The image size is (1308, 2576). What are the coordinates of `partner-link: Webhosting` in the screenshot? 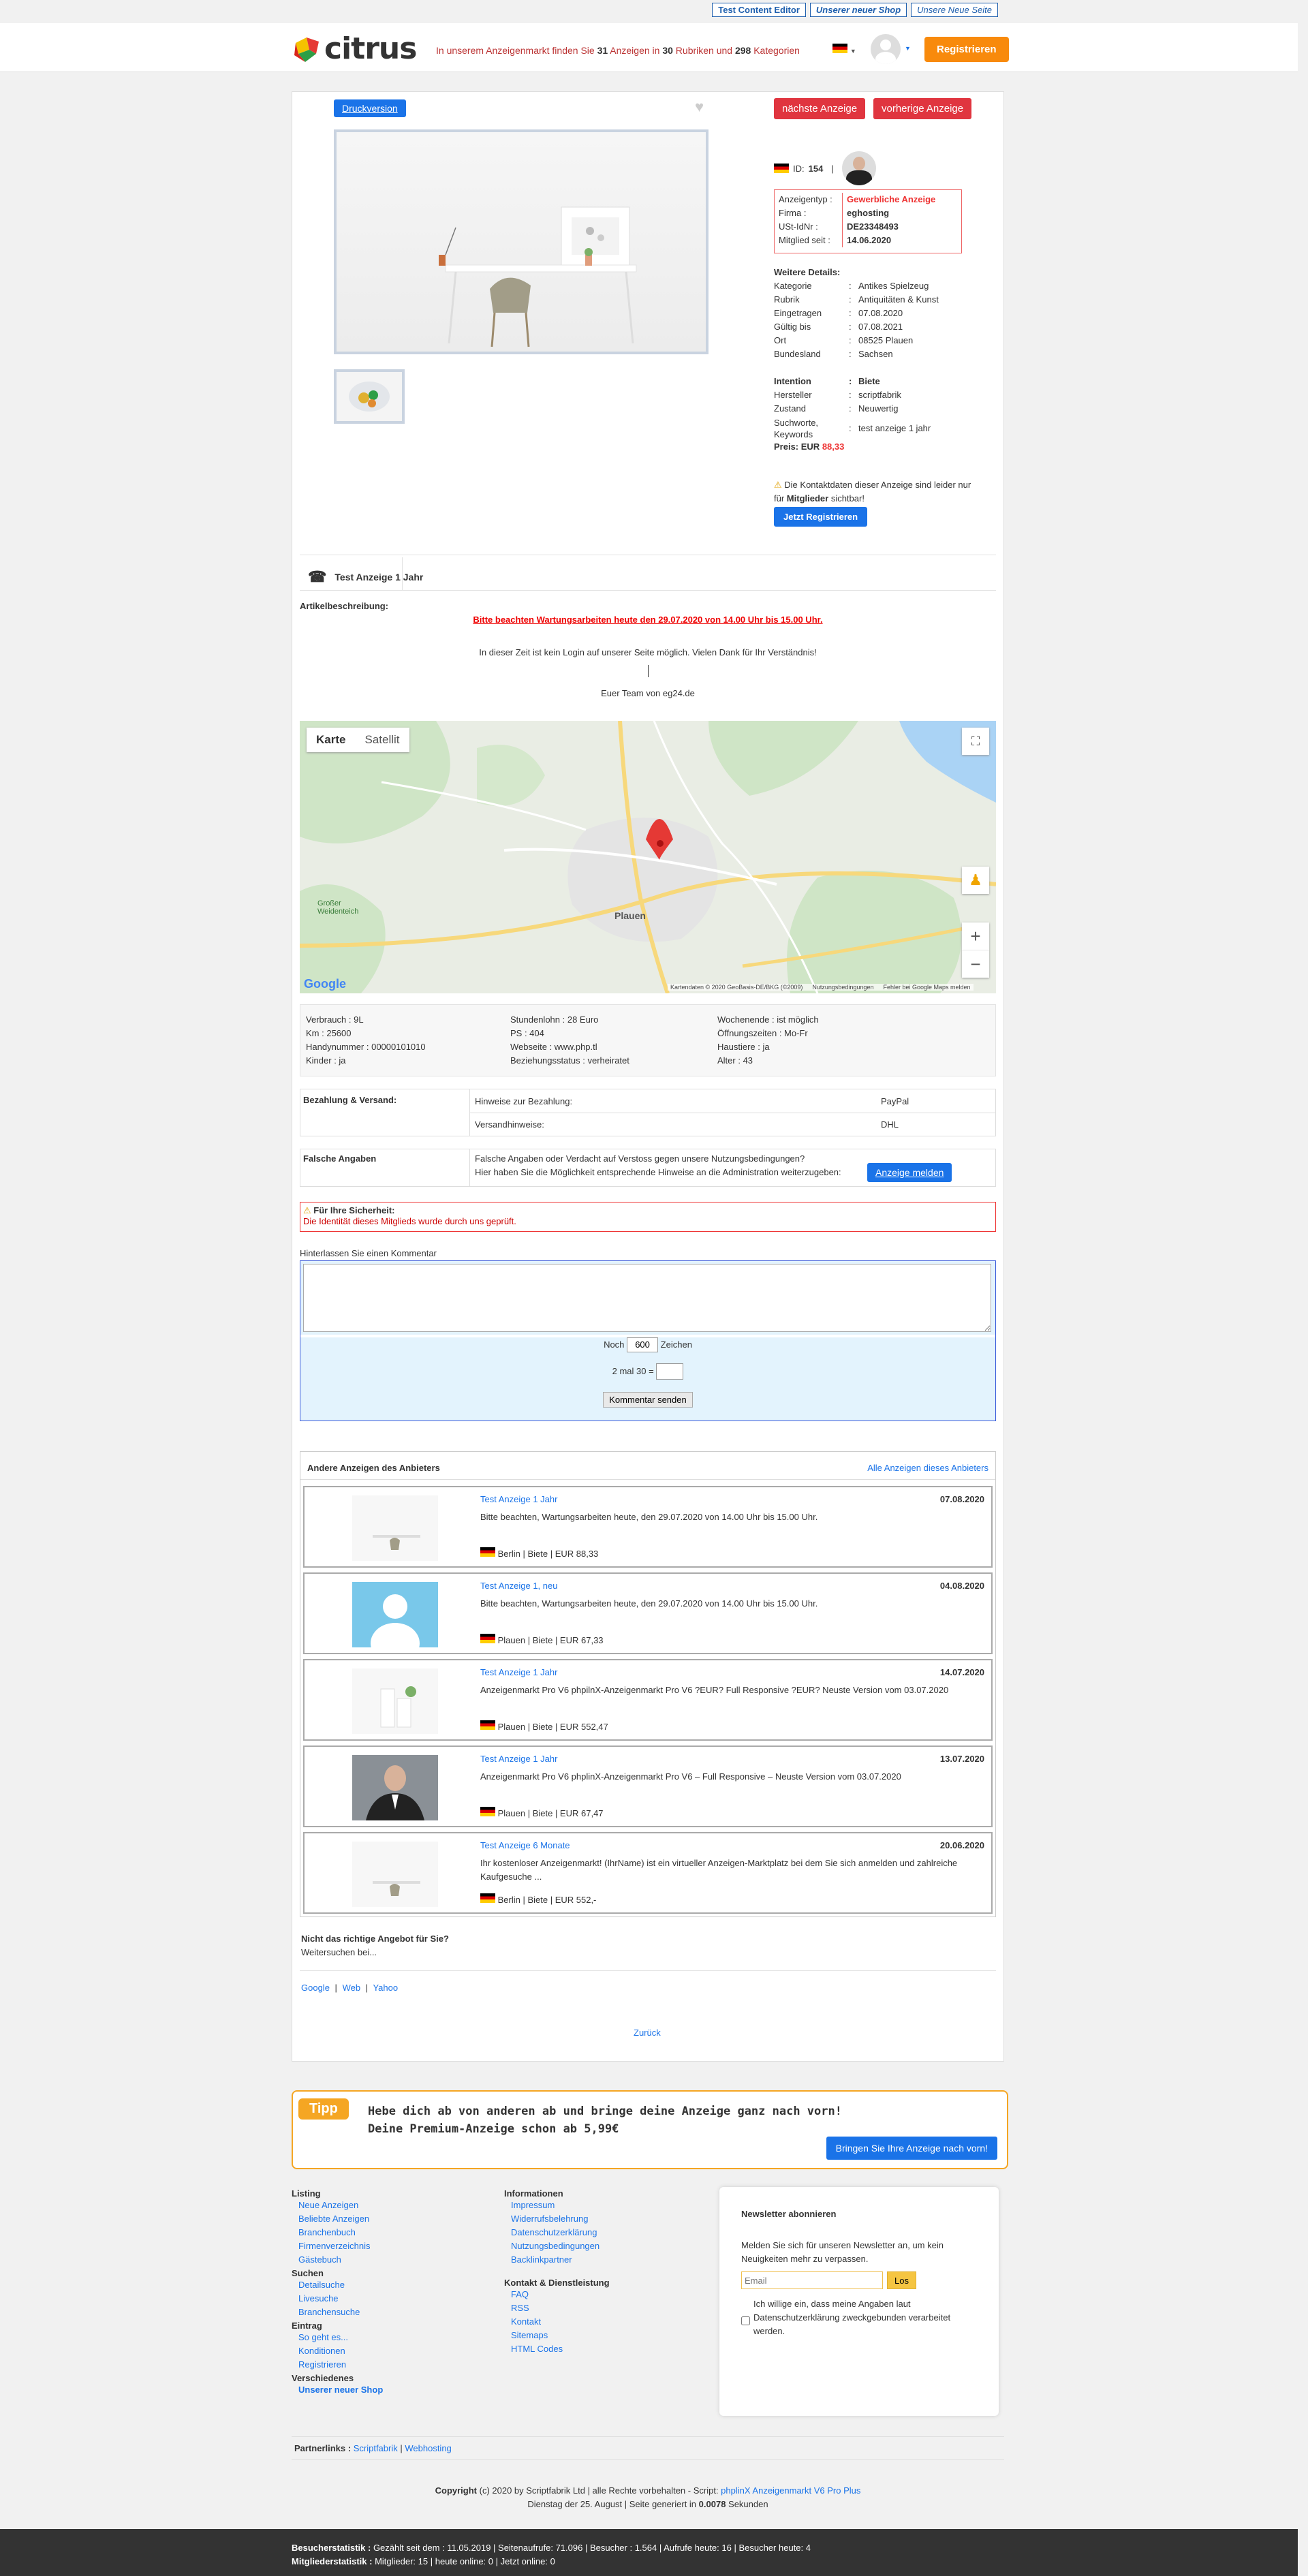 It's located at (428, 2448).